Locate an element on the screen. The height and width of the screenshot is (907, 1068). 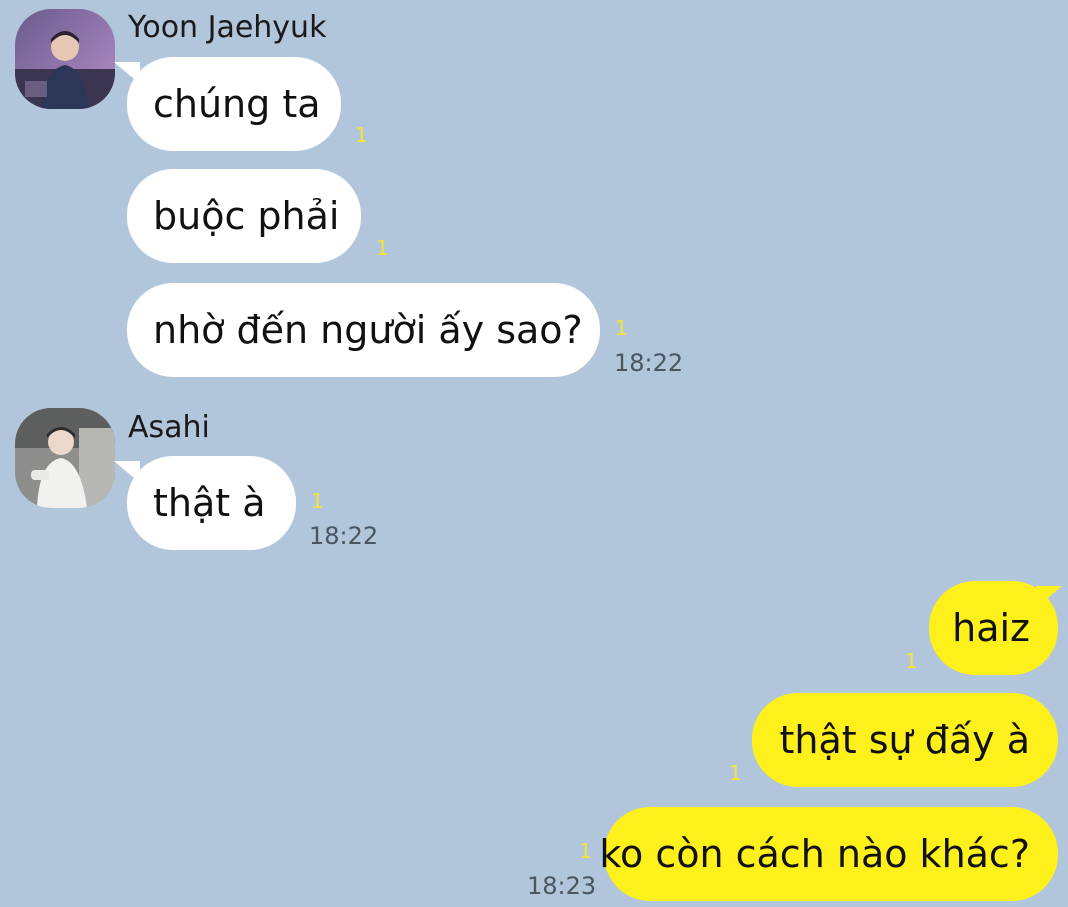
message-bubble-outgoing: haiz is located at coordinates (993, 628).